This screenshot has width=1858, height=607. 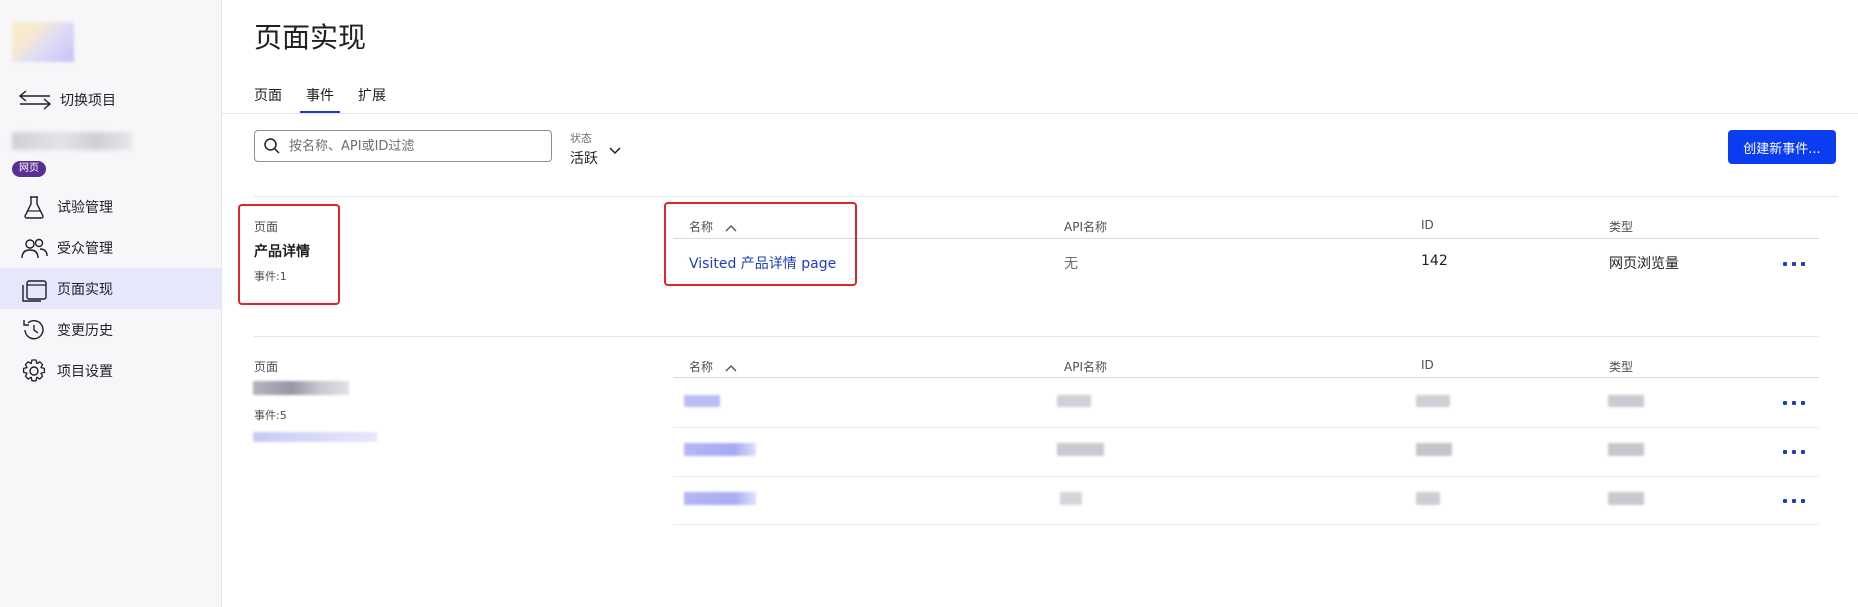 I want to click on redacted-page-name, so click(x=301, y=388).